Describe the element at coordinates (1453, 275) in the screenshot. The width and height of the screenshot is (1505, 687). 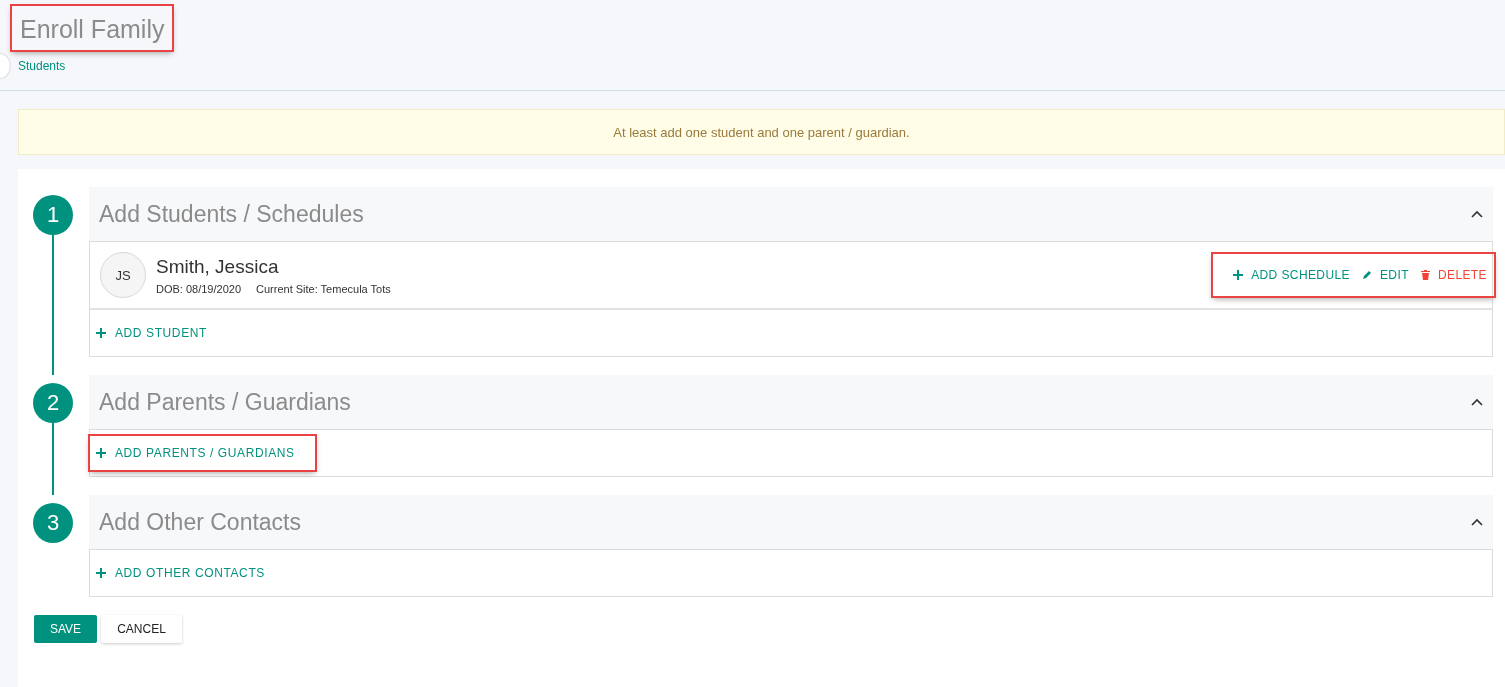
I see `delete-button: DELETE` at that location.